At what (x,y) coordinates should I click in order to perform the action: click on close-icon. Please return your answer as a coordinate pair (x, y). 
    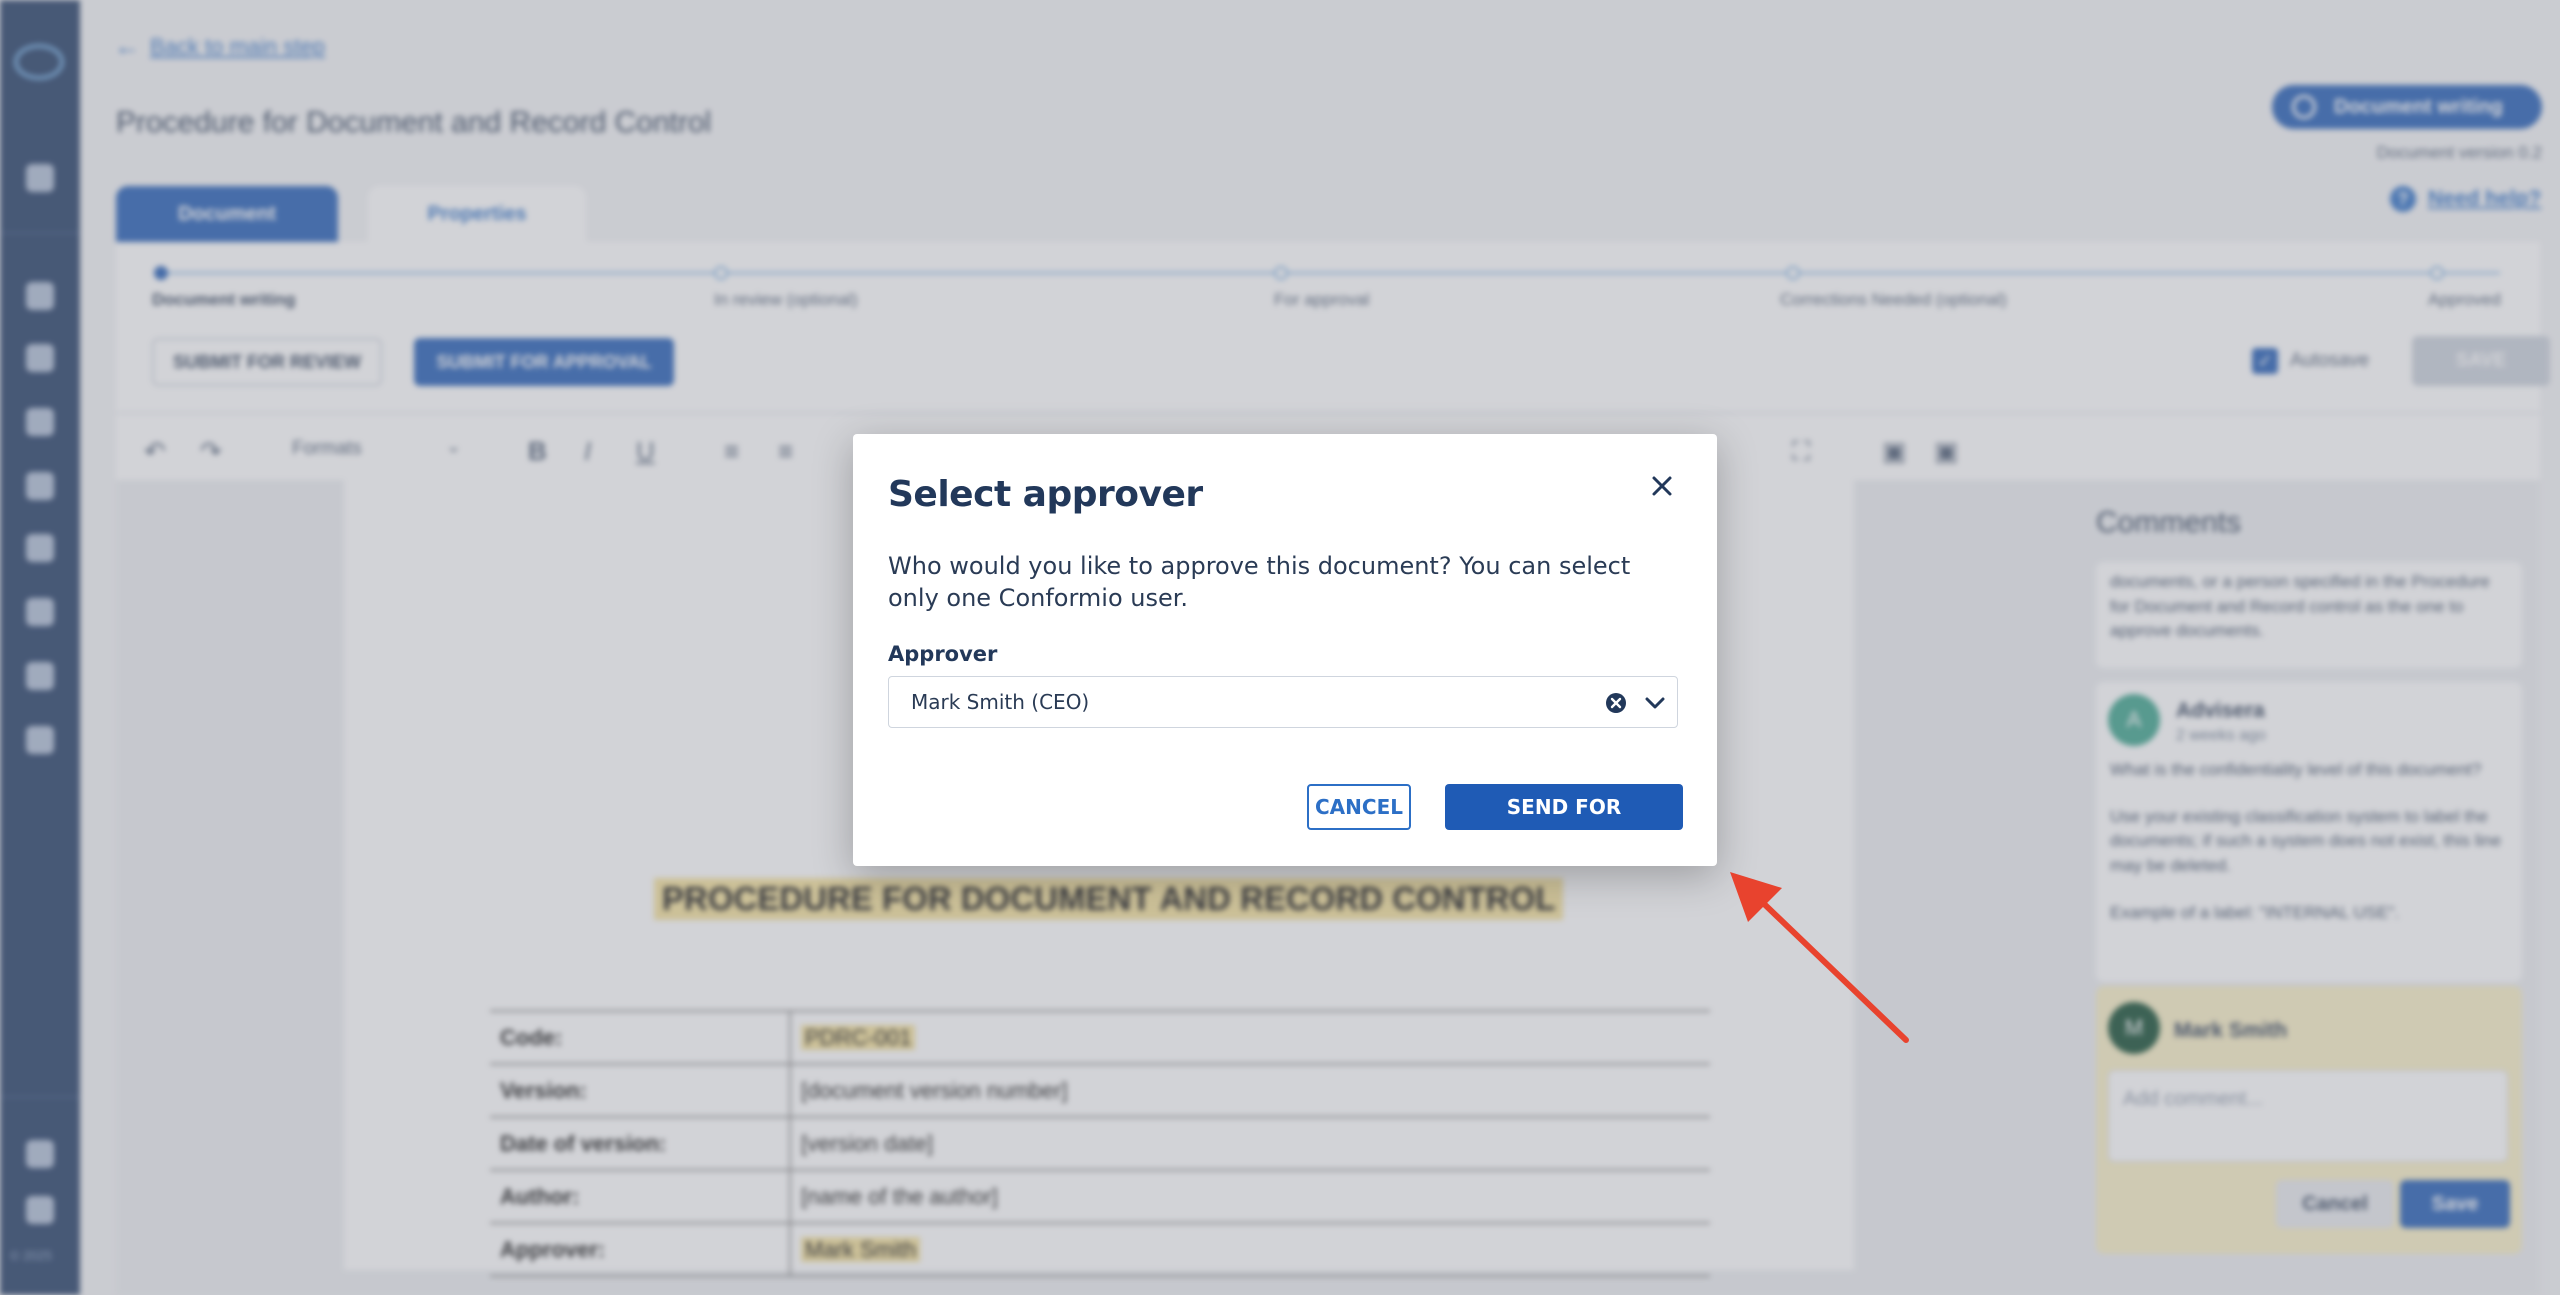
    Looking at the image, I should click on (1662, 486).